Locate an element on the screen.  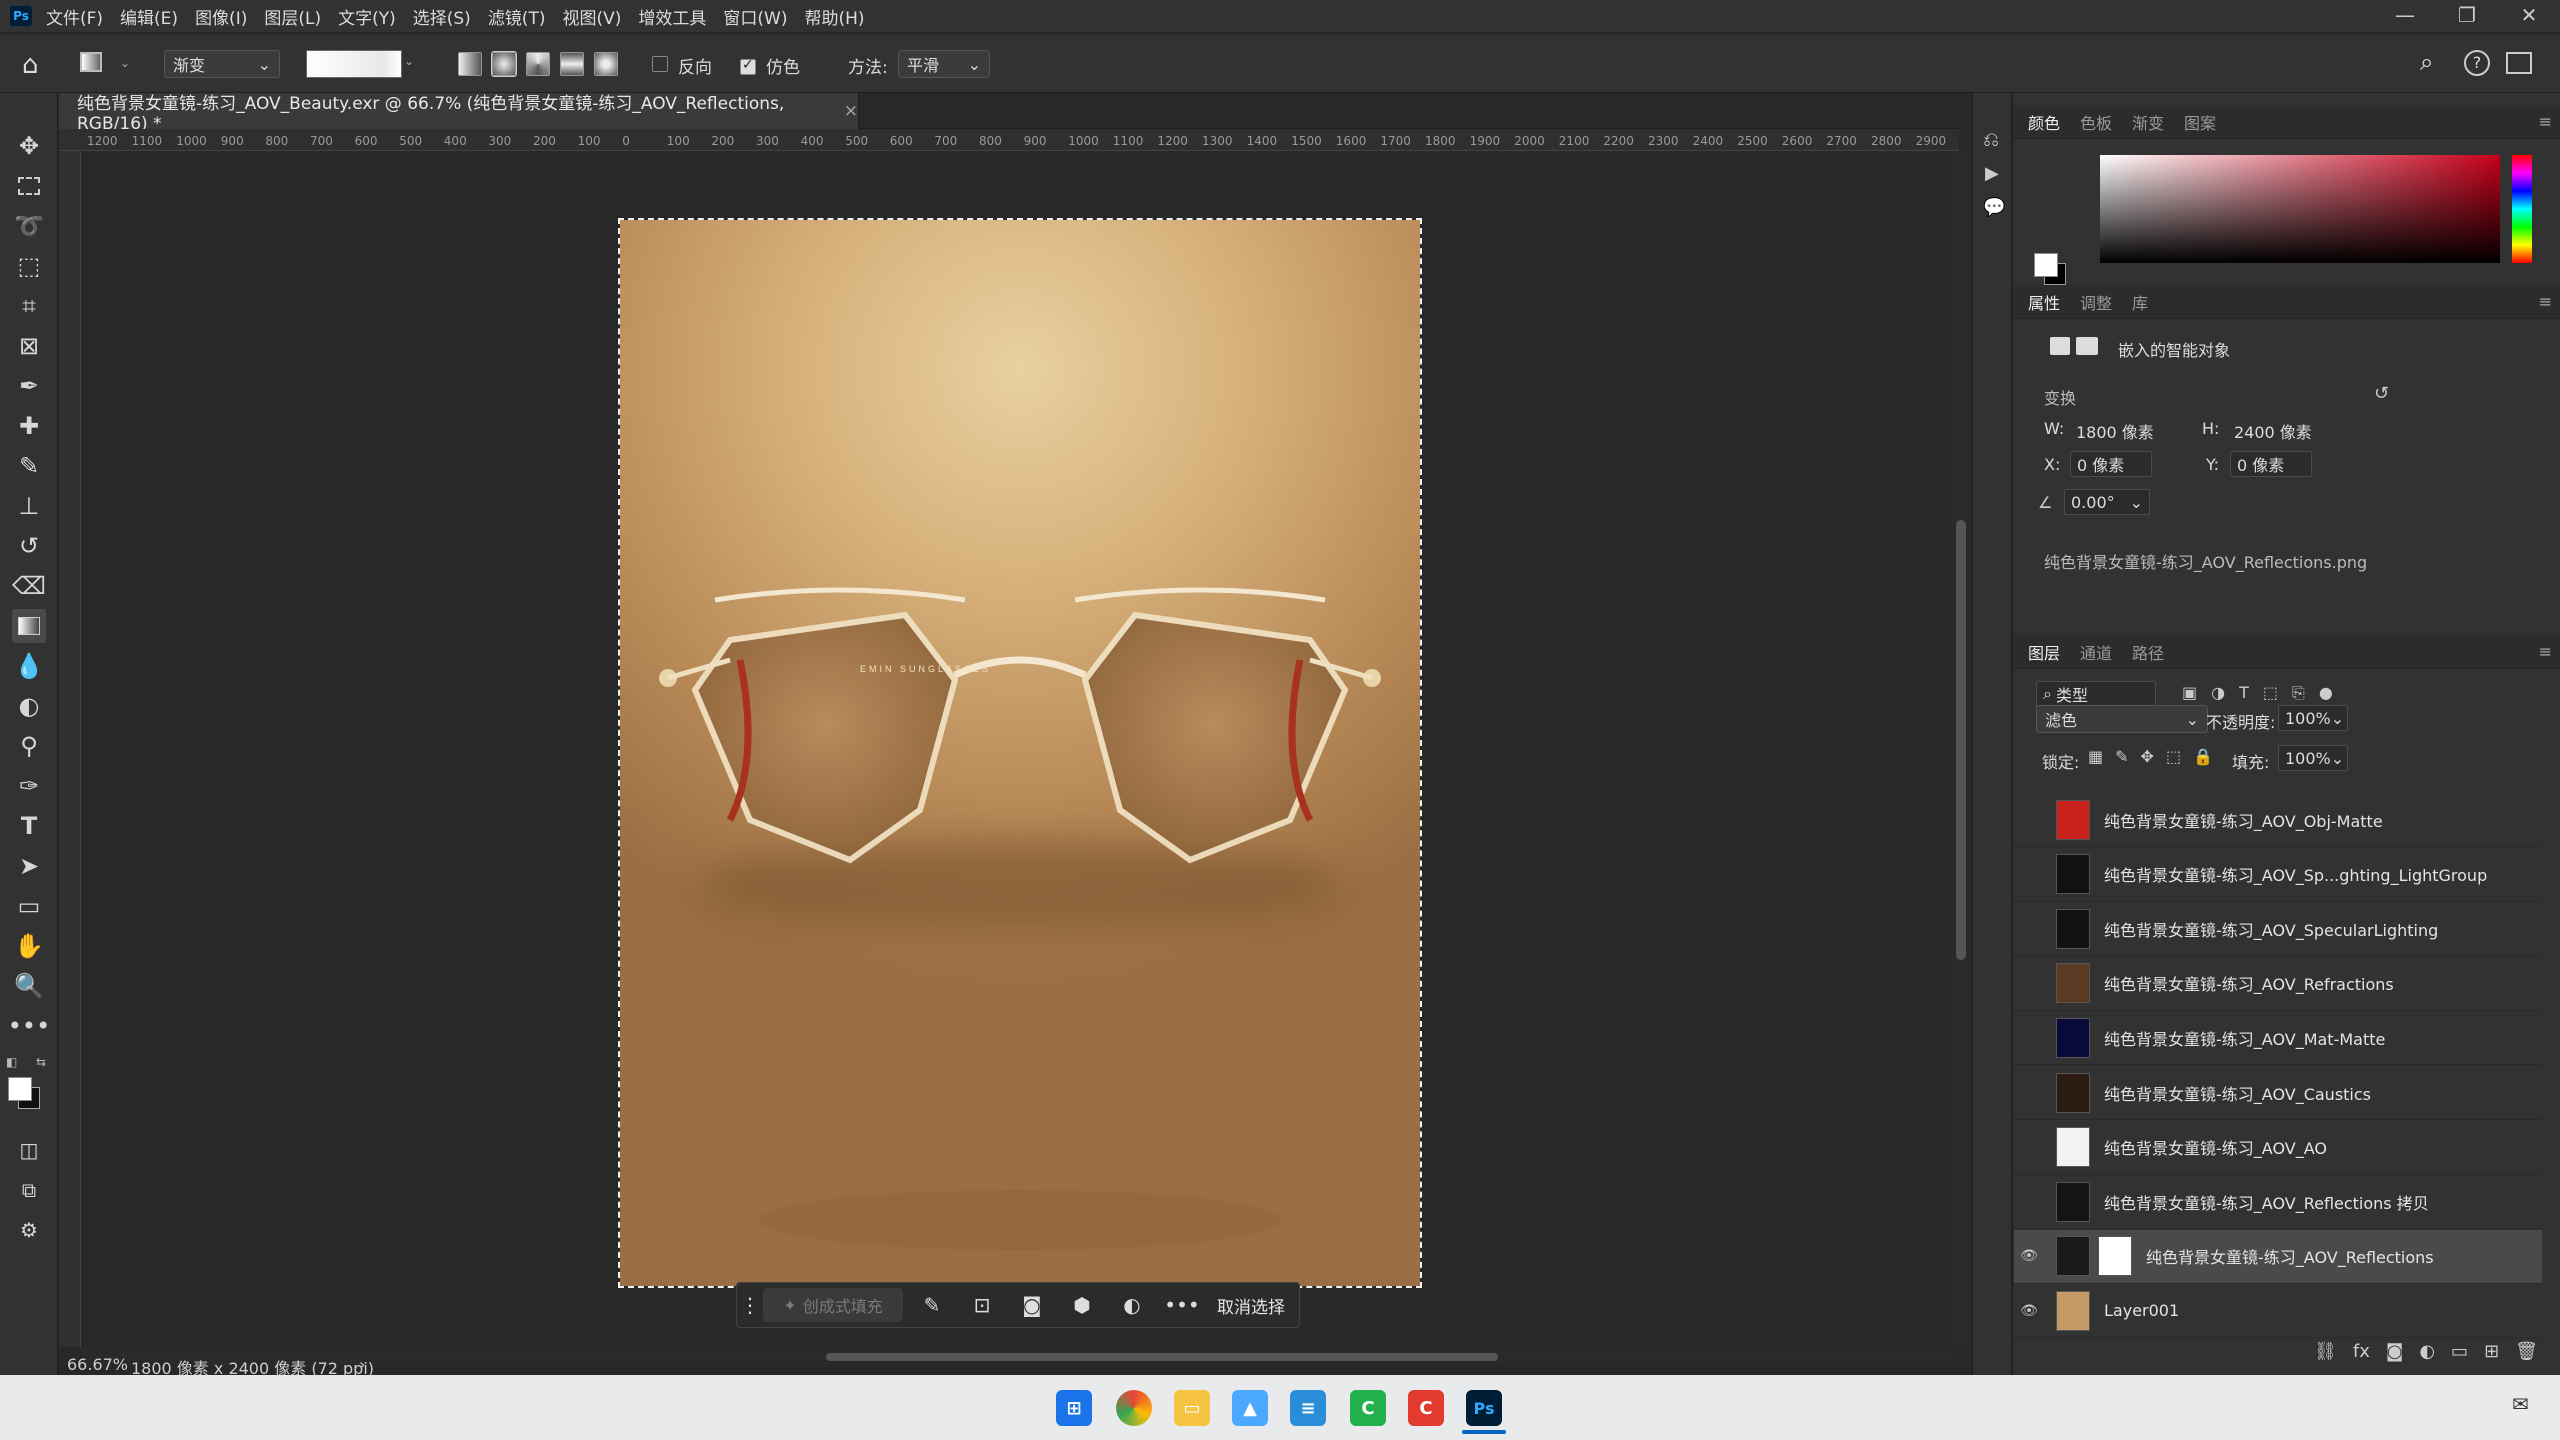
fill-selection-icon: ⬢ is located at coordinates (1082, 1305).